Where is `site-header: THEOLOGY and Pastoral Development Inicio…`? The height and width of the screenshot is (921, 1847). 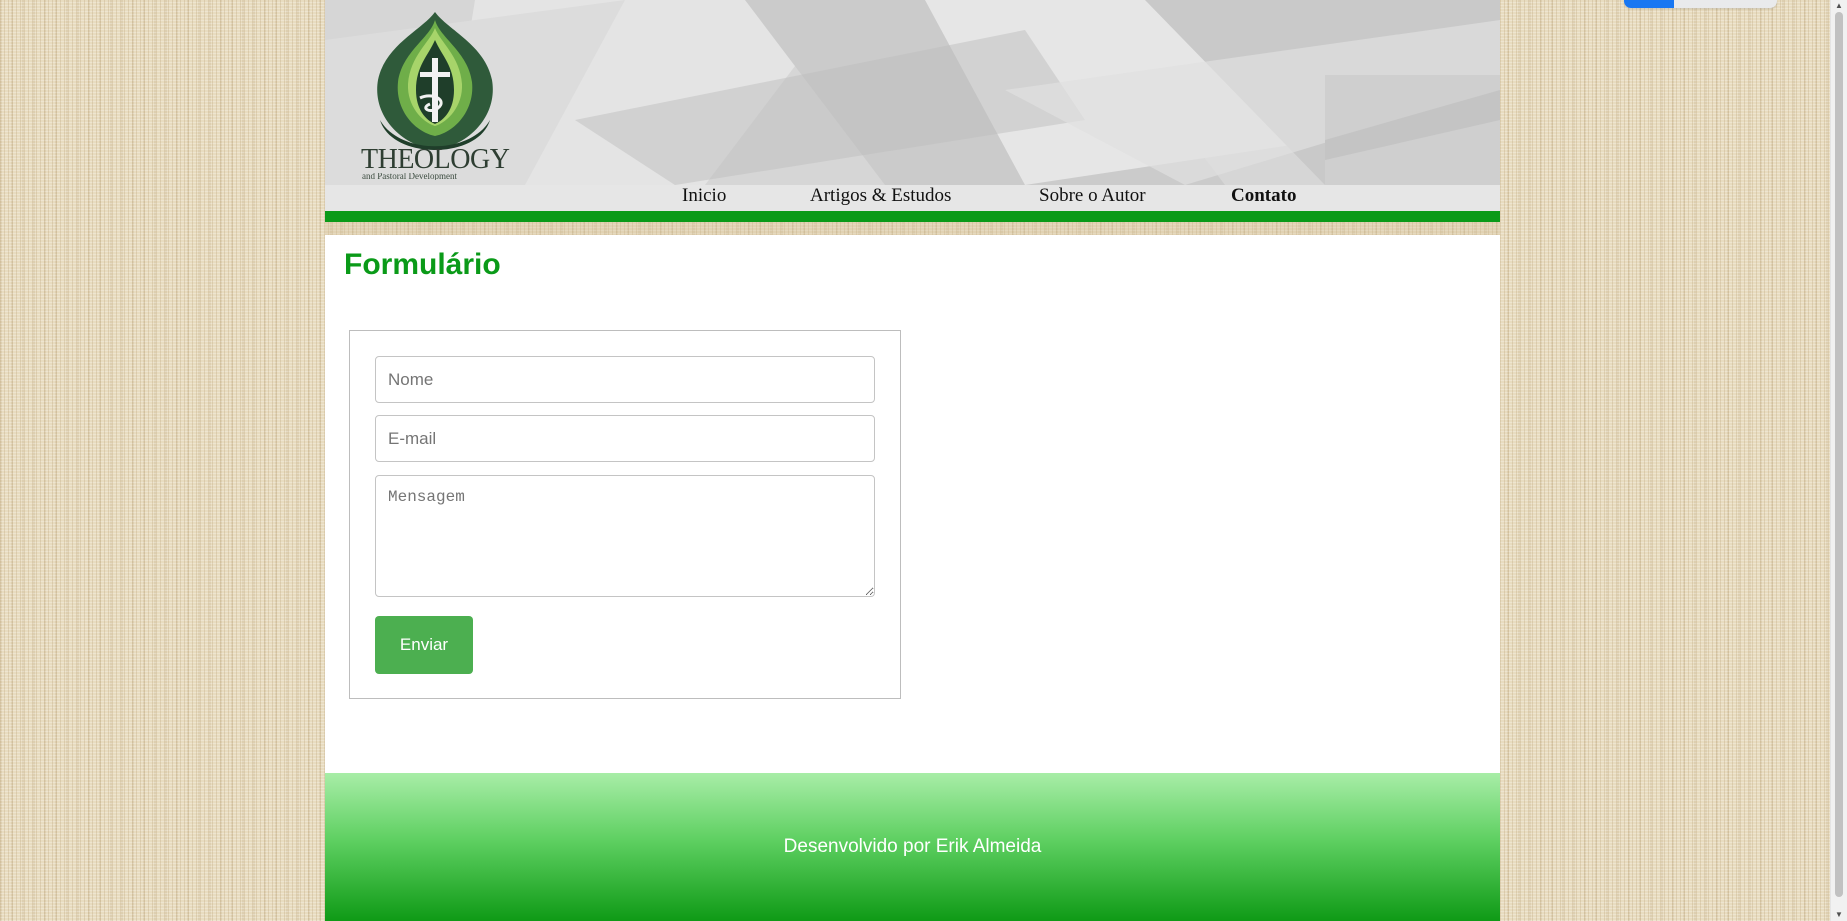 site-header: THEOLOGY and Pastoral Development Inicio… is located at coordinates (912, 105).